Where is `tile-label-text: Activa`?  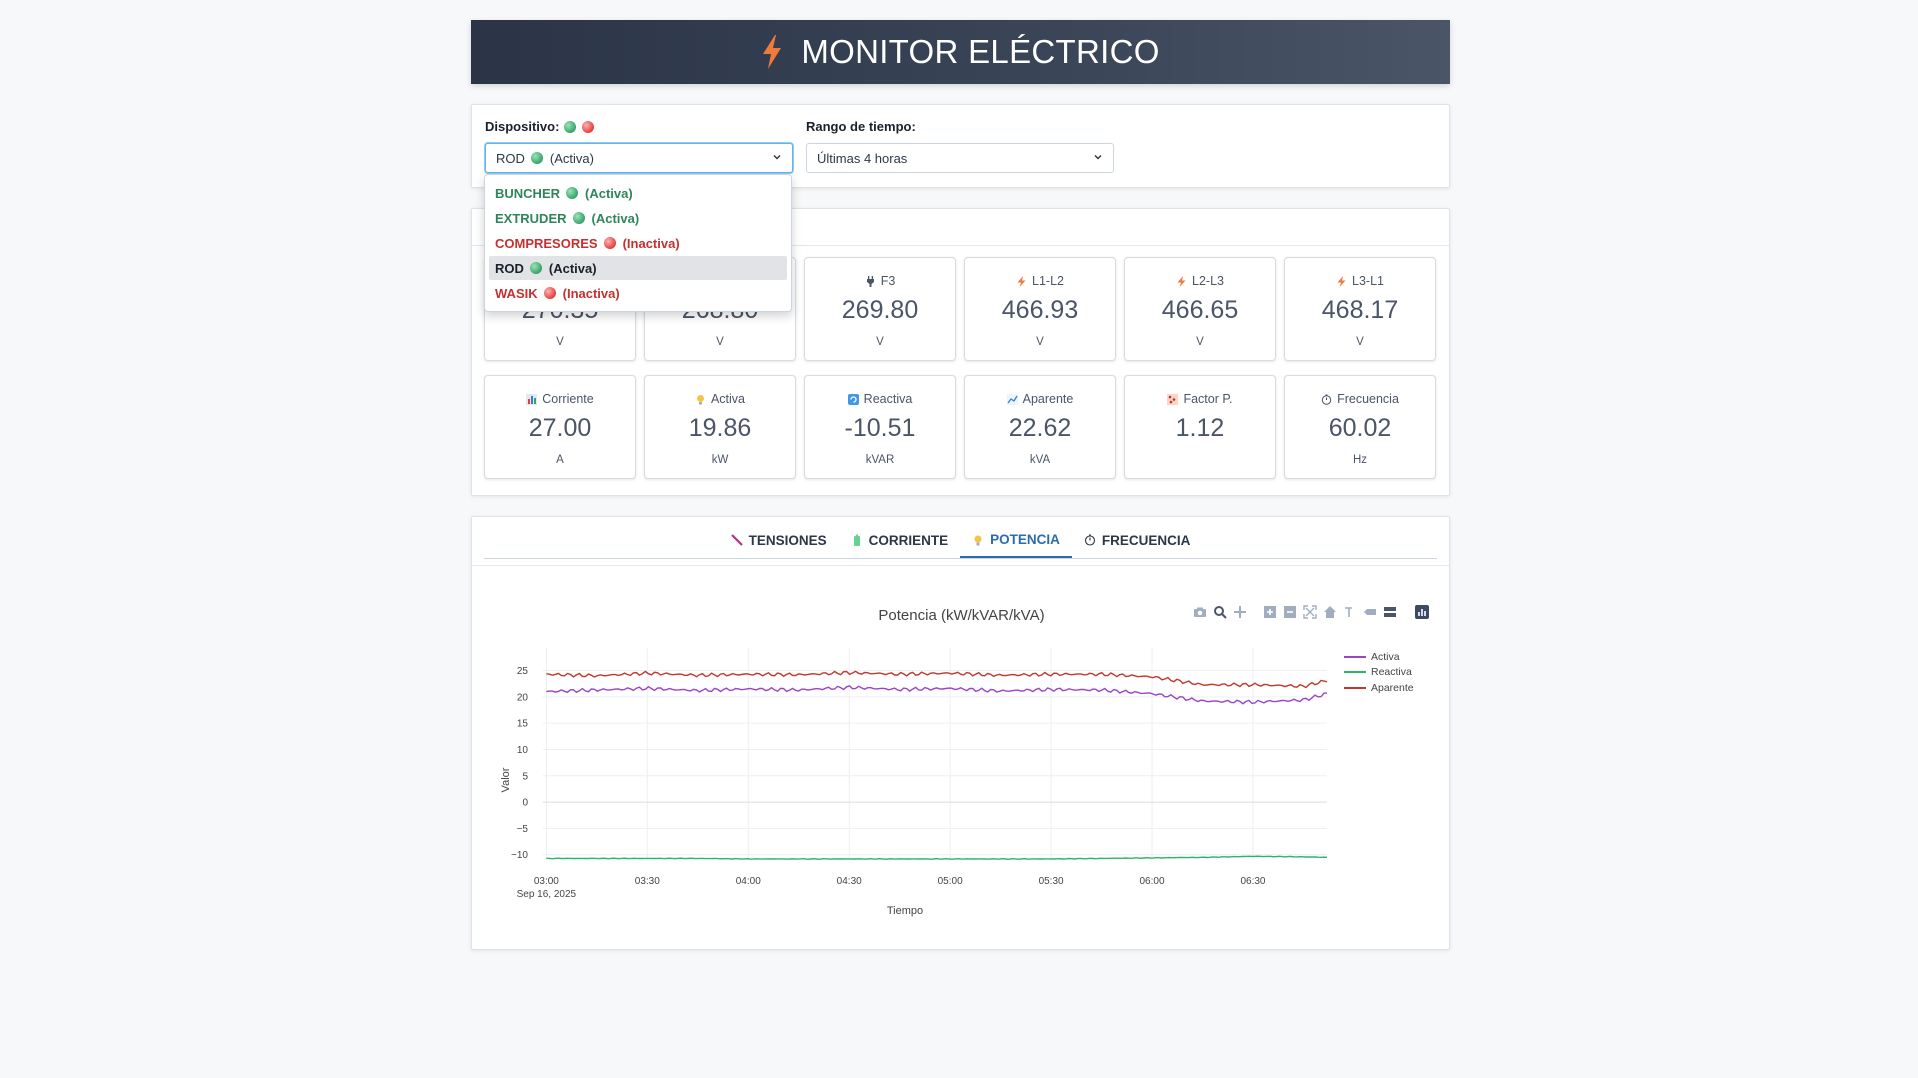 tile-label-text: Activa is located at coordinates (728, 399).